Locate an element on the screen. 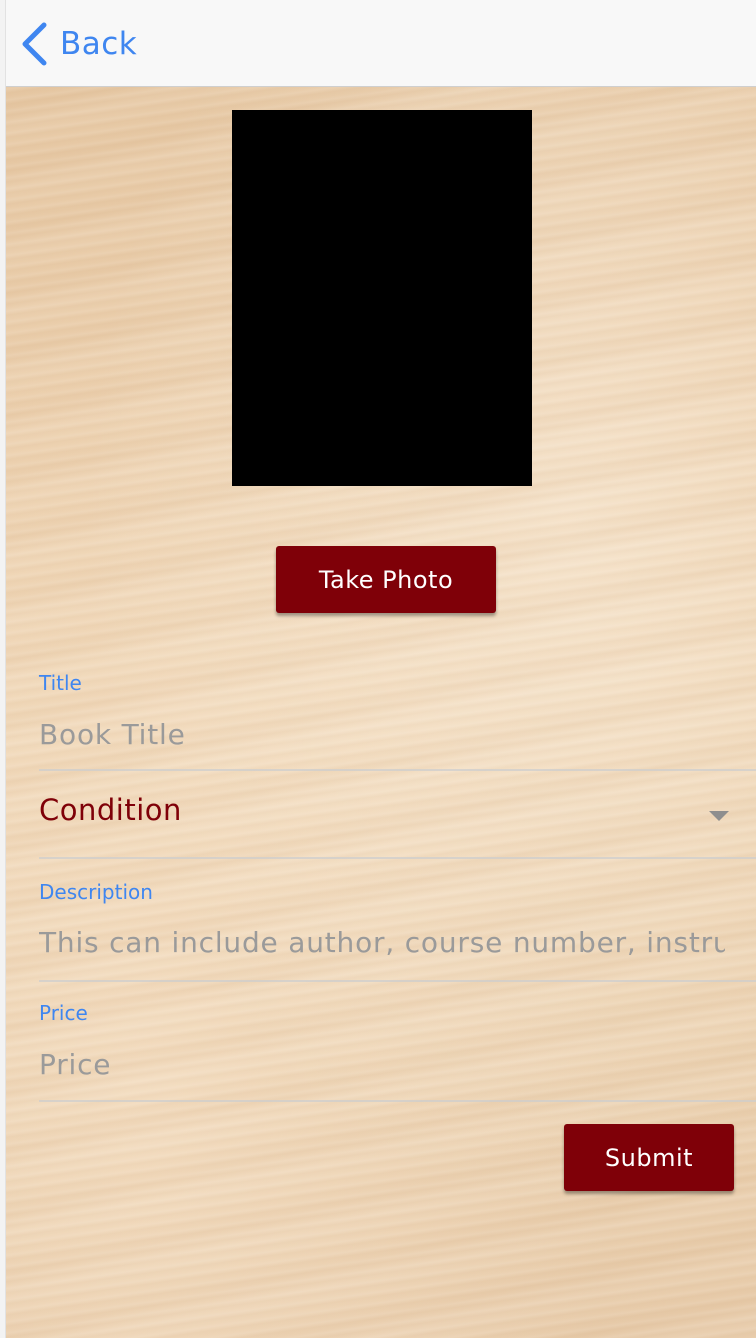  take-photo-button: Take Photo is located at coordinates (386, 579).